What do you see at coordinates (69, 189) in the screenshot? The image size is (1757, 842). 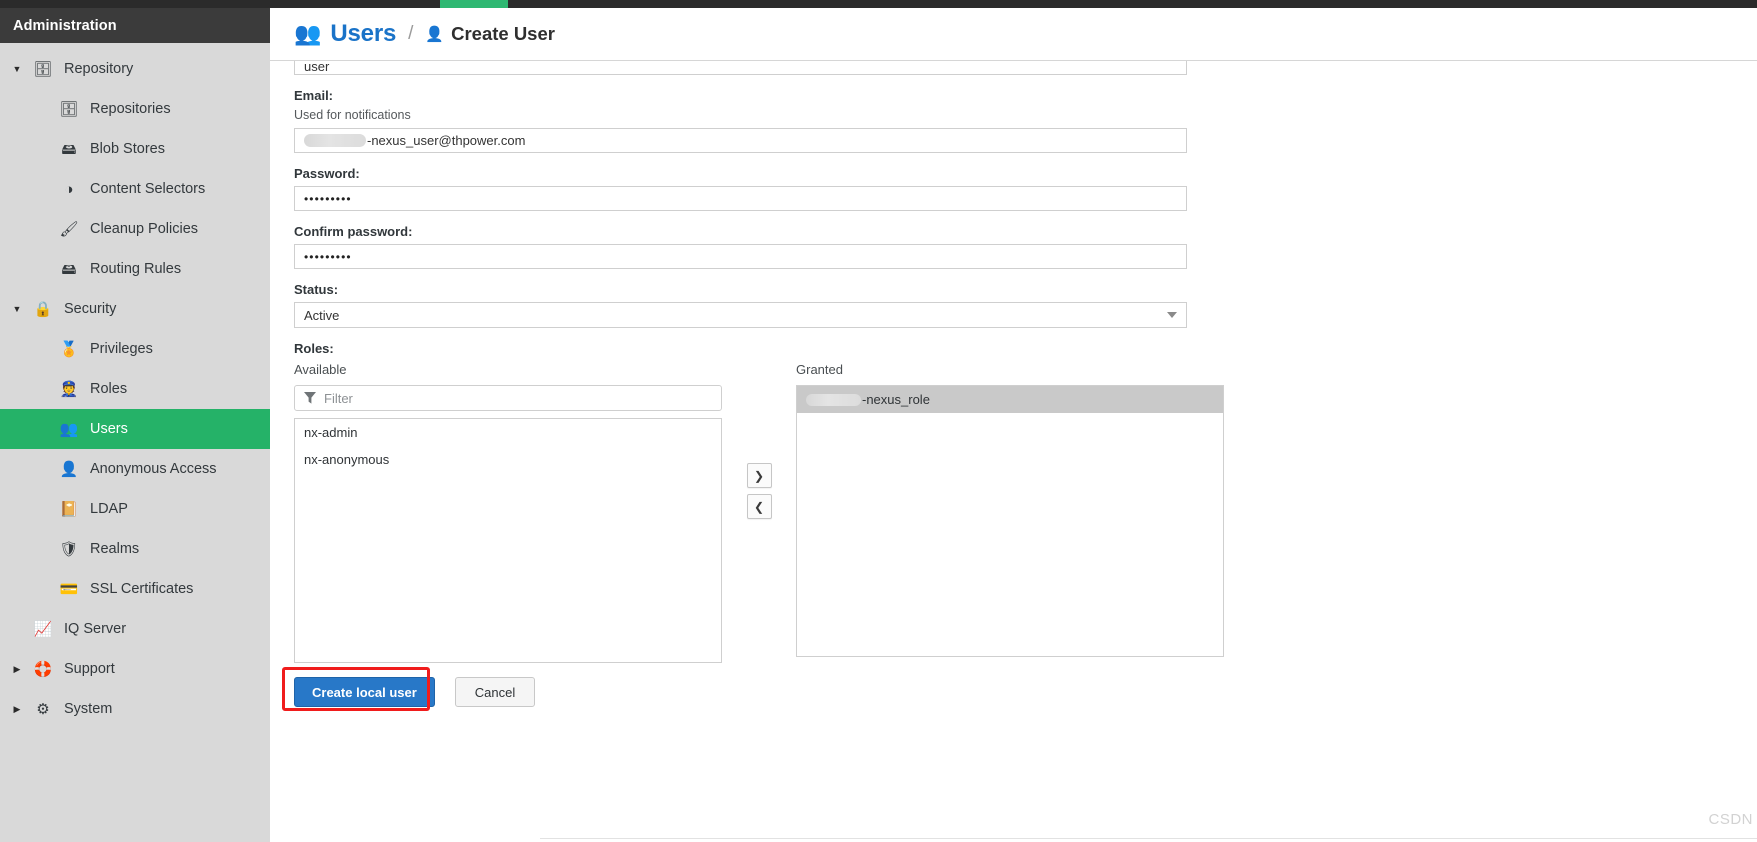 I see `toggle-icon: ◑` at bounding box center [69, 189].